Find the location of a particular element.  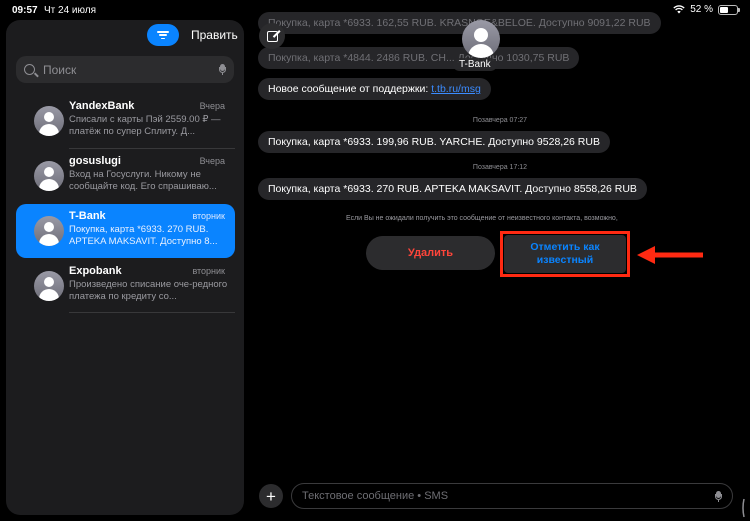

search-placeholder: Поиск is located at coordinates (60, 69).